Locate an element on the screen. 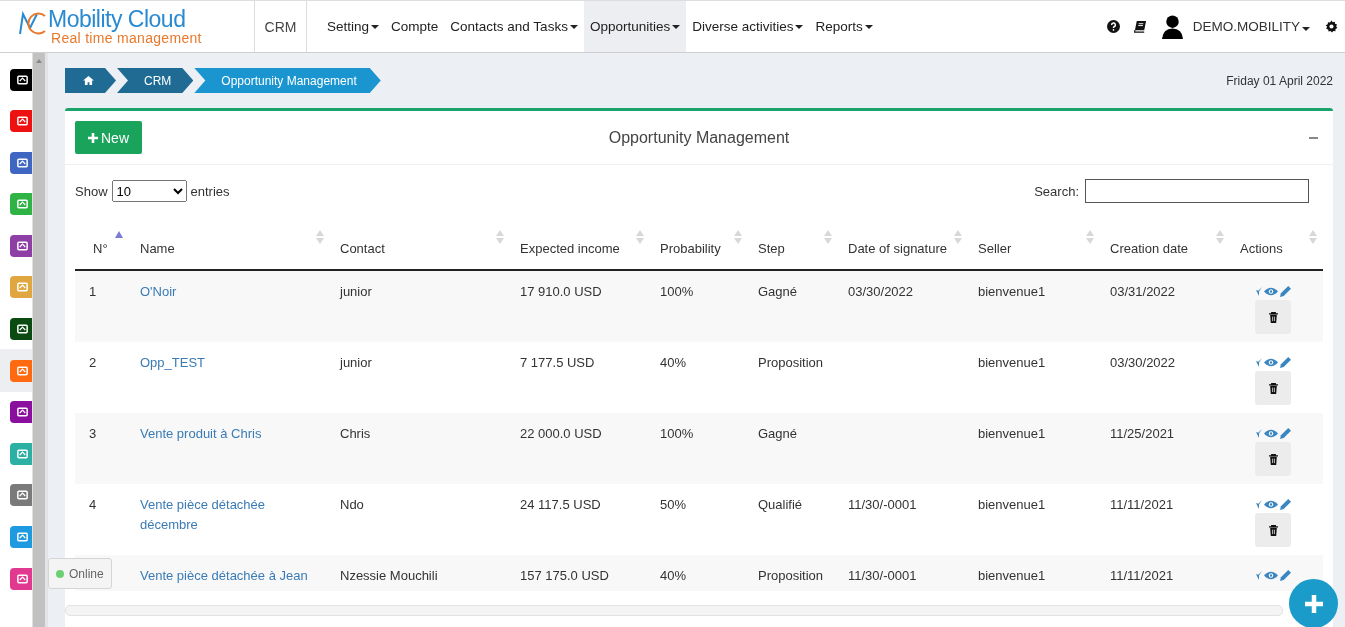  entries-select: 10 is located at coordinates (149, 191).